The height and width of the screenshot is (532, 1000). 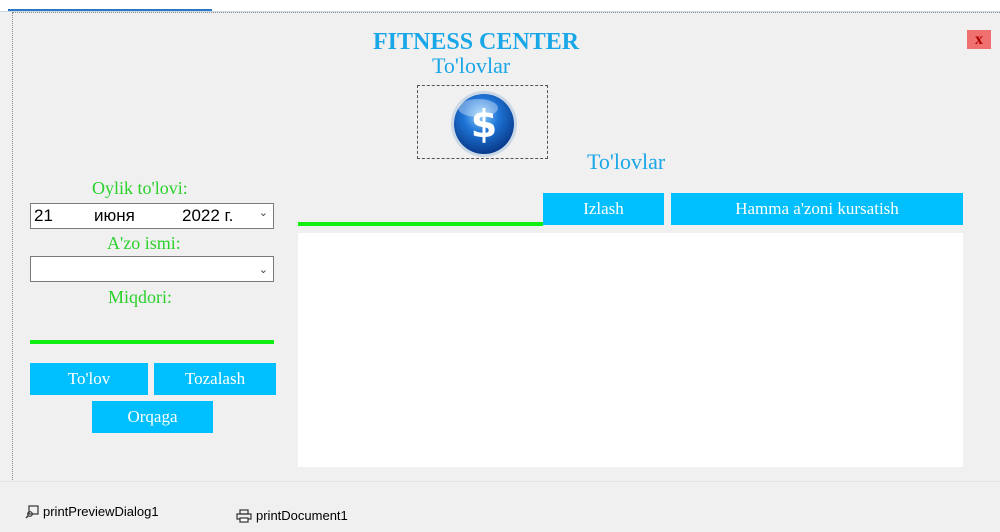 What do you see at coordinates (140, 188) in the screenshot?
I see `monthly-payment-label: Oylik to'lovi:` at bounding box center [140, 188].